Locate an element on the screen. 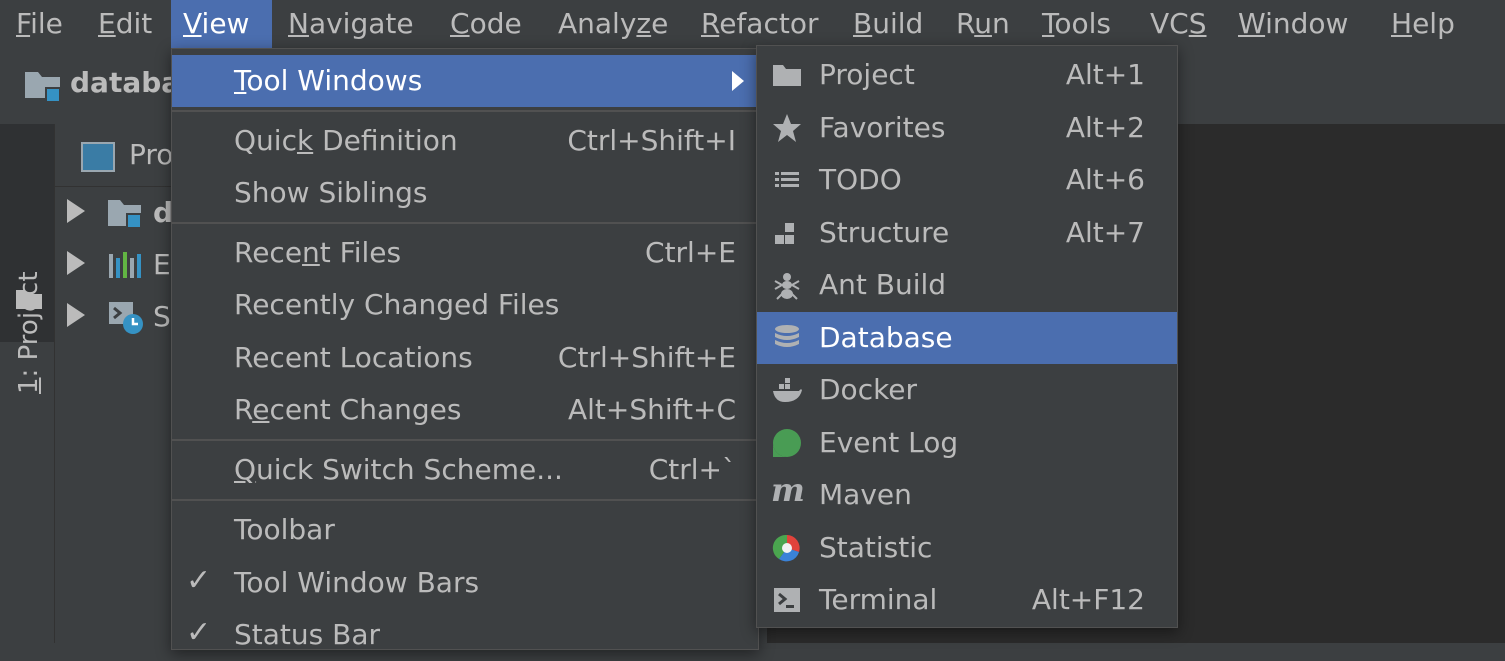 This screenshot has height=661, width=1505. menu-item-status-bar: ✓ Status Bar is located at coordinates (465, 635).